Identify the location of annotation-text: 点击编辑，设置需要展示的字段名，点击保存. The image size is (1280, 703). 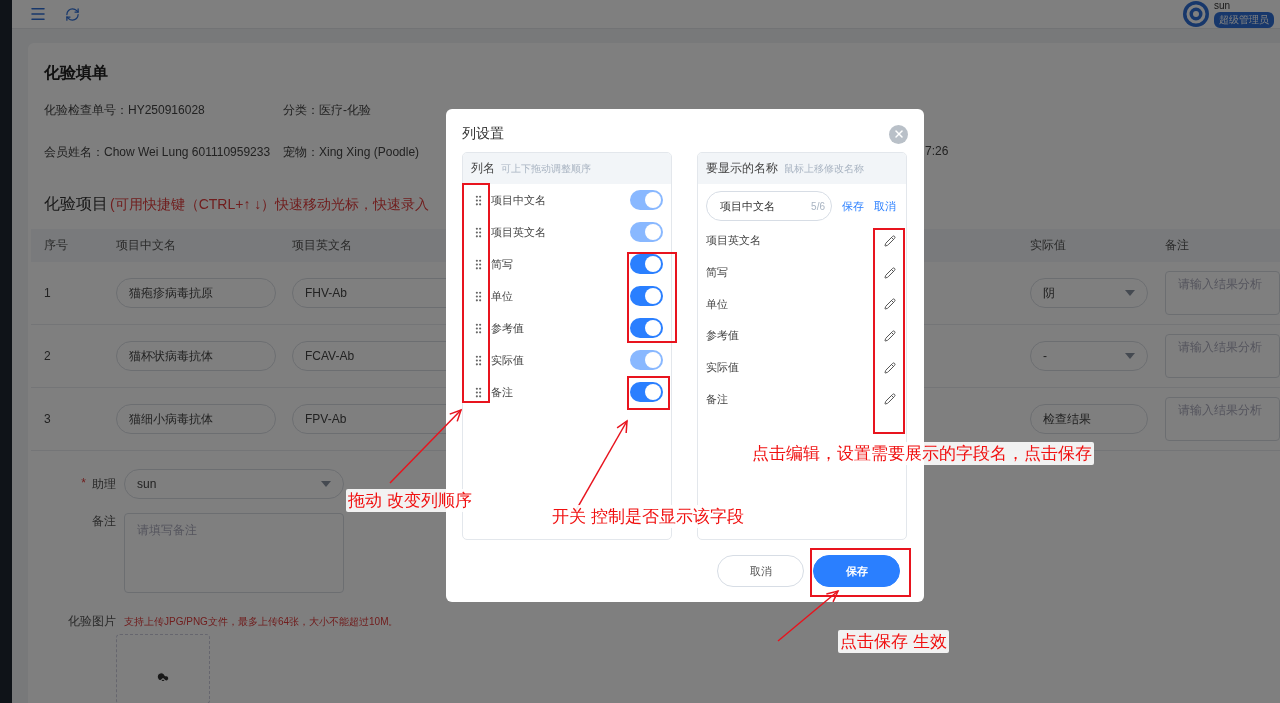
(922, 453).